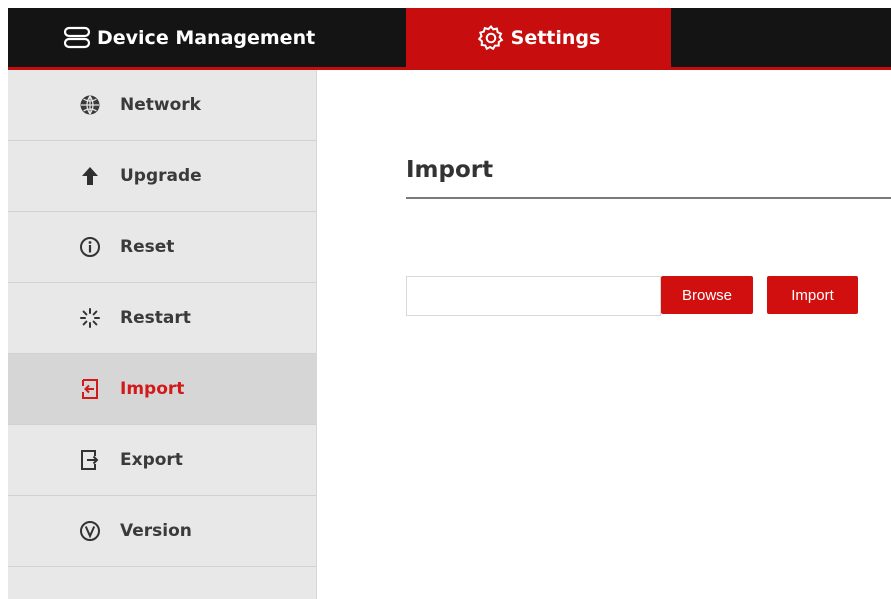 Image resolution: width=891 pixels, height=599 pixels. Describe the element at coordinates (555, 37) in the screenshot. I see `nav-settings-label: Settings` at that location.